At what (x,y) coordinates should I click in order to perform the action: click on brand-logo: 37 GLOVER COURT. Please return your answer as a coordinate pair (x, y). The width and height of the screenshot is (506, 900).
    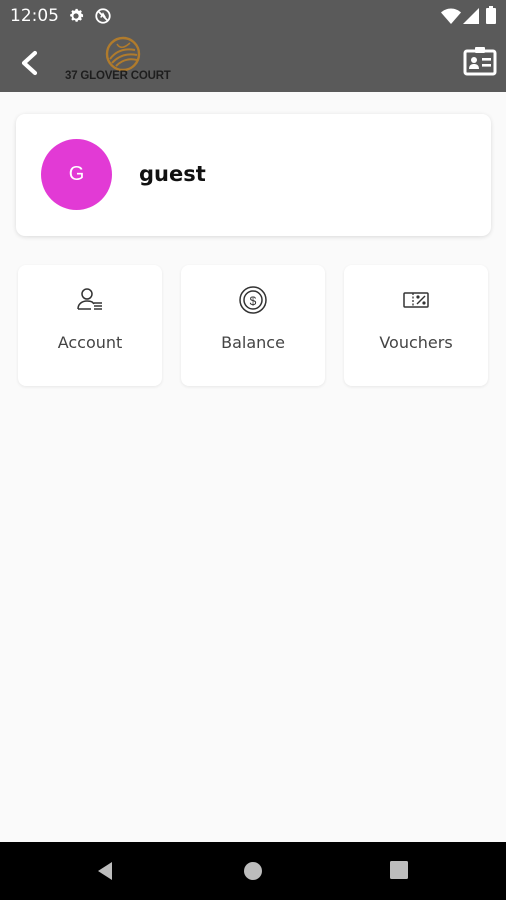
    Looking at the image, I should click on (124, 60).